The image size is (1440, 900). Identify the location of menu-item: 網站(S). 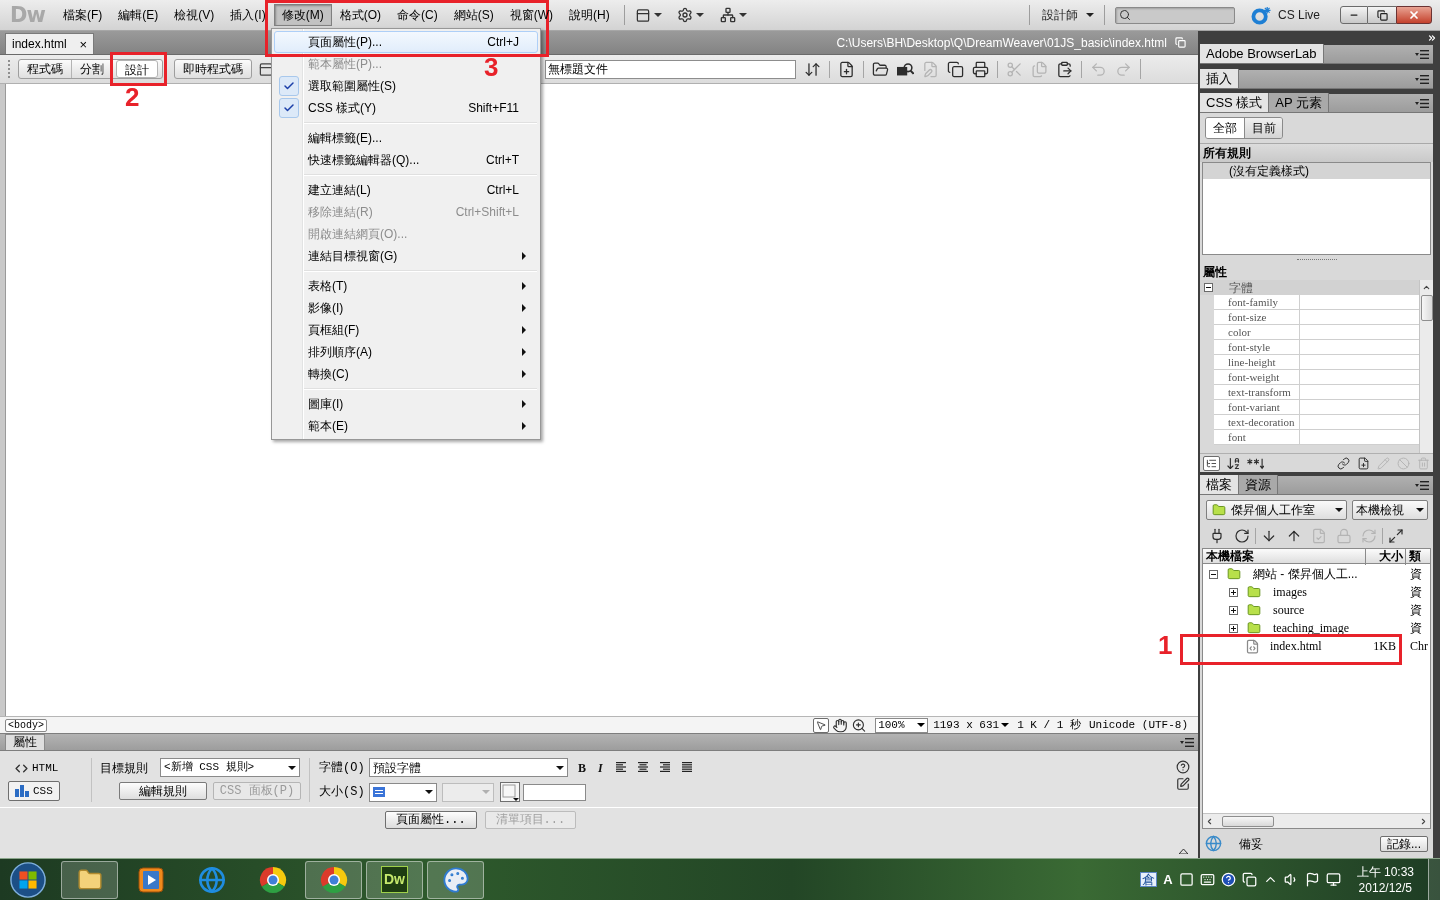
(473, 15).